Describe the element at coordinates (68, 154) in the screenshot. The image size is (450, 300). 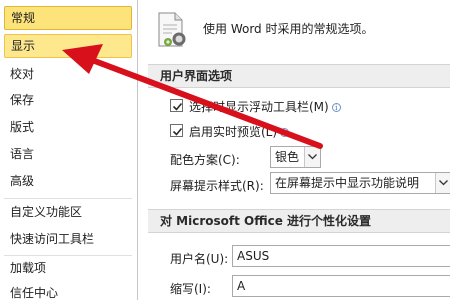
I see `nav-item-language: 语言` at that location.